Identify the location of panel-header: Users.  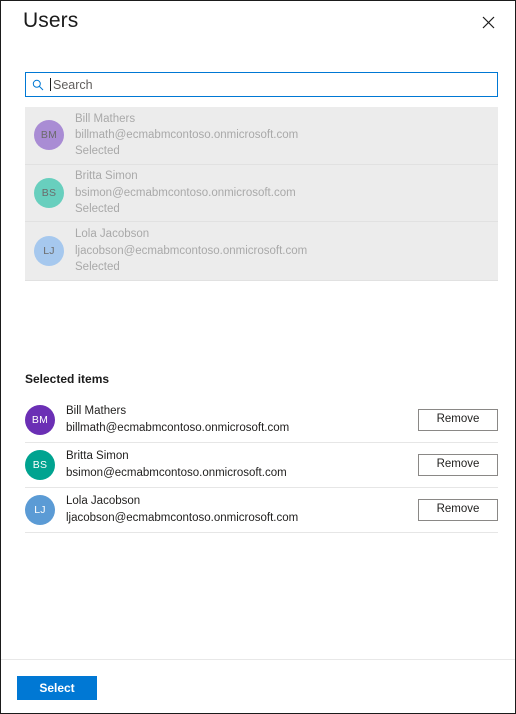
(258, 27).